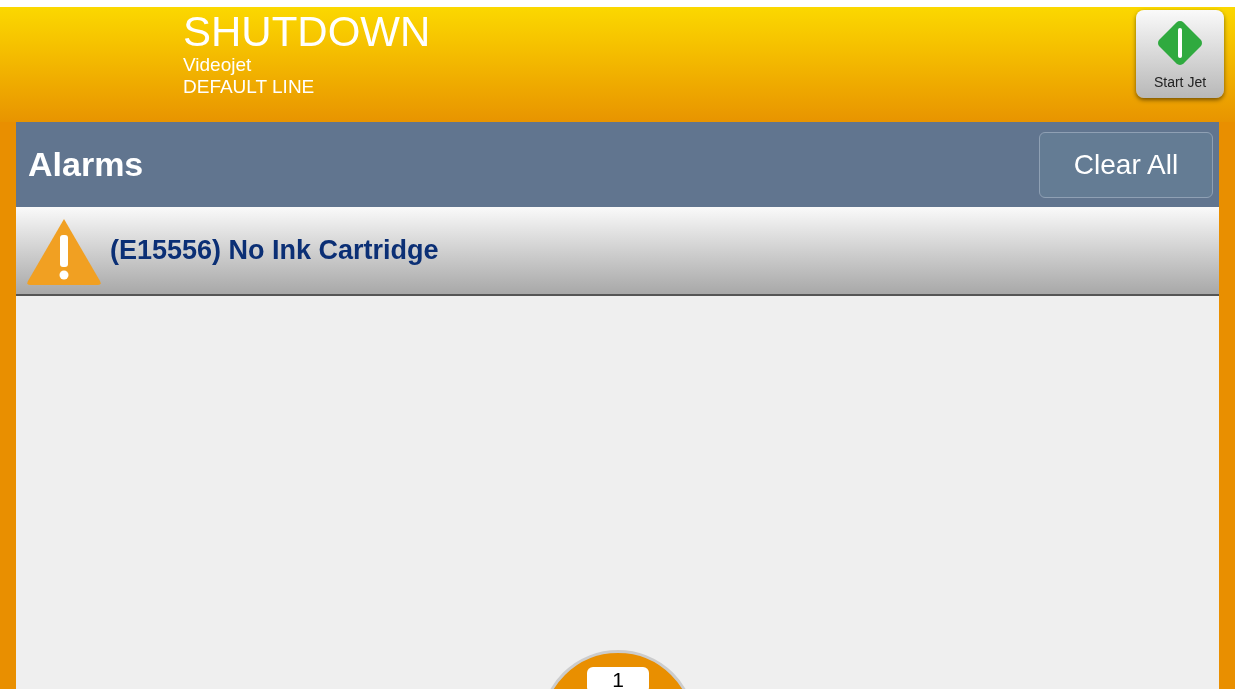 Image resolution: width=1235 pixels, height=689 pixels. What do you see at coordinates (1126, 164) in the screenshot?
I see `clear-all-button: Clear All` at bounding box center [1126, 164].